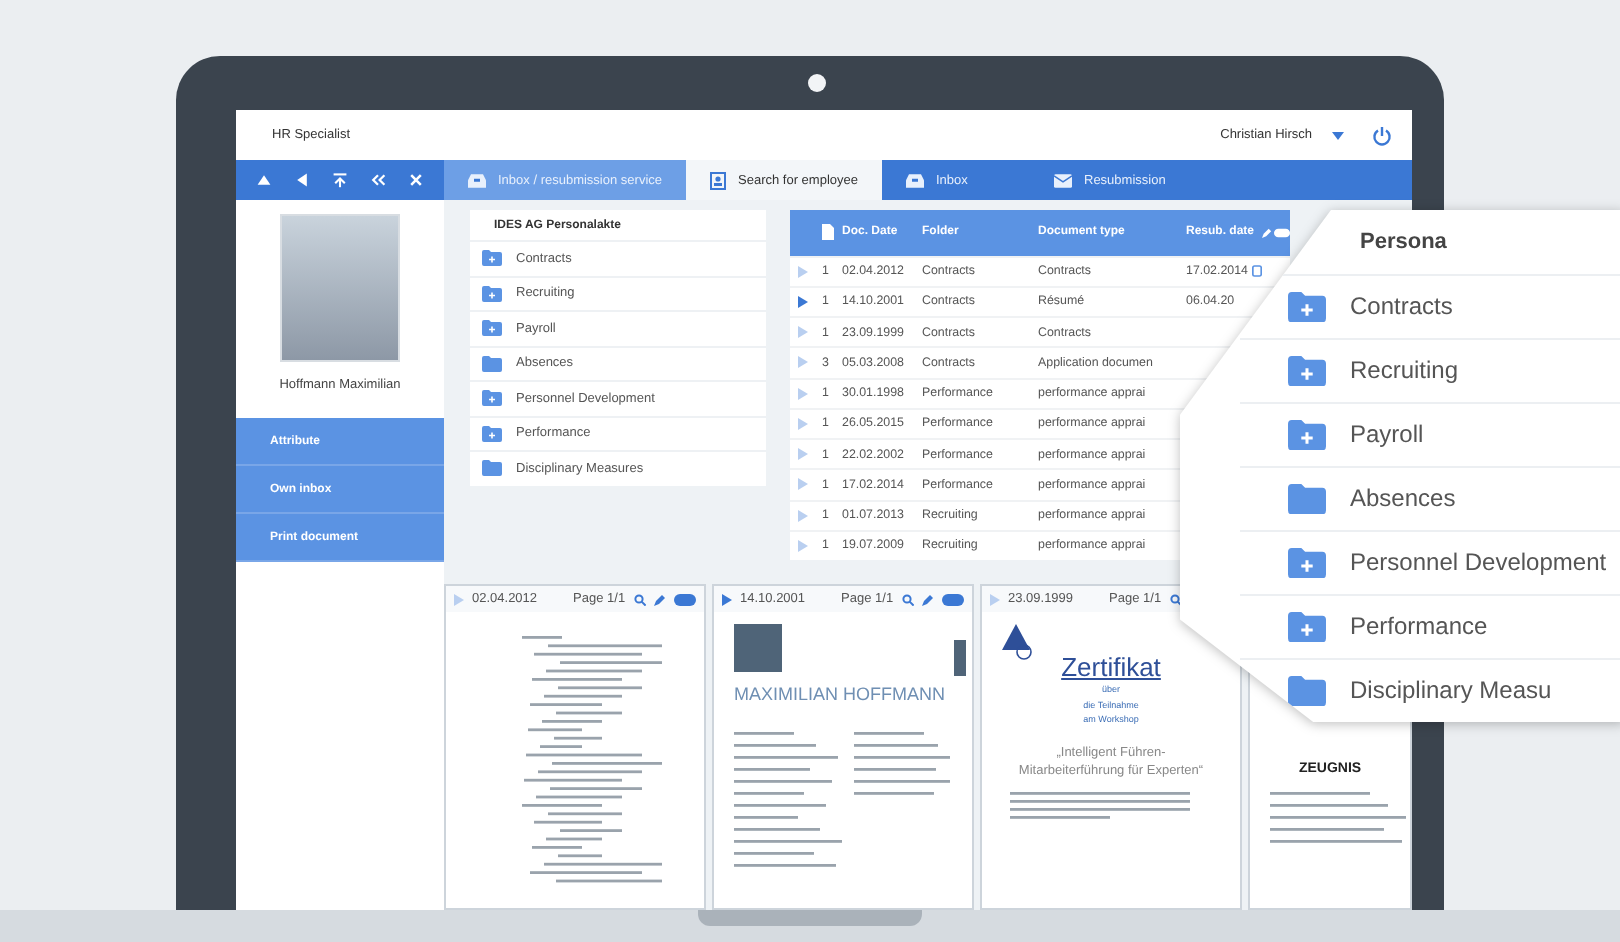  Describe the element at coordinates (1111, 667) in the screenshot. I see `document-title: Zertifikat` at that location.